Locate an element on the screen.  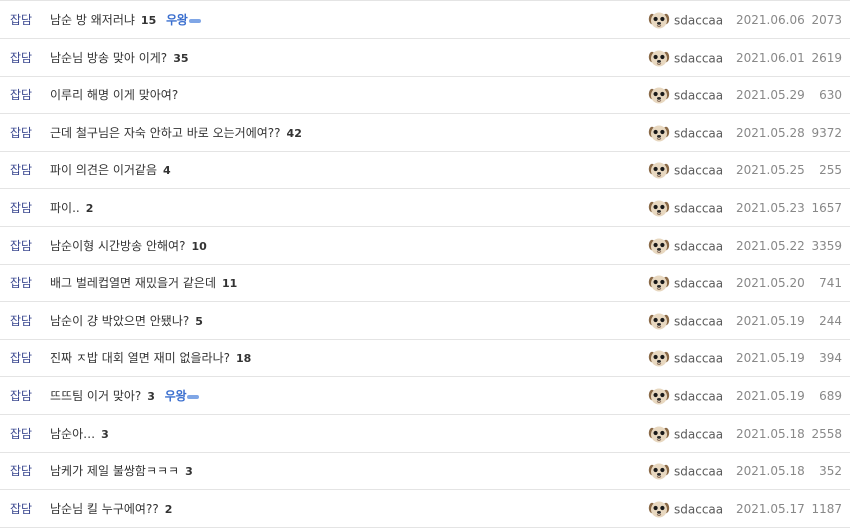
reply-count: 35 is located at coordinates (180, 58).